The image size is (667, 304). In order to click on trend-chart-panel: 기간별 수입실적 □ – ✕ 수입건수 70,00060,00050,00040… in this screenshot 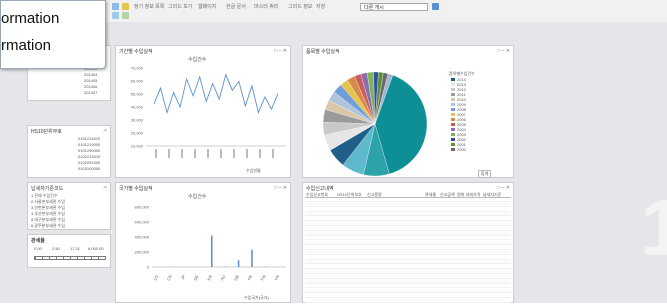, I will do `click(203, 111)`.